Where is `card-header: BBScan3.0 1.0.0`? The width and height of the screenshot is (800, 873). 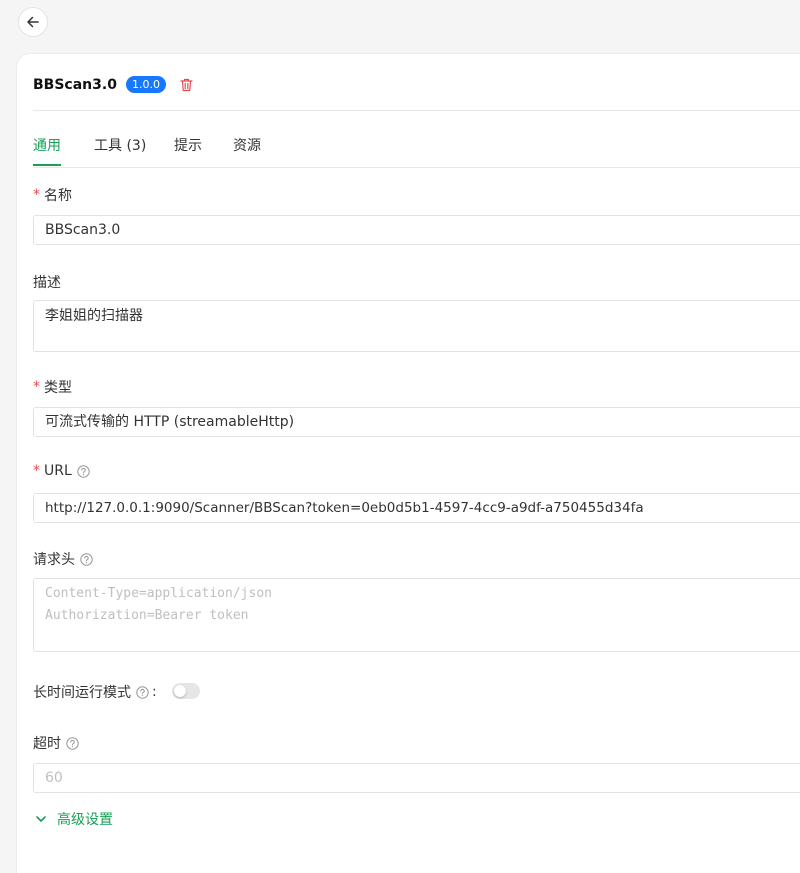
card-header: BBScan3.0 1.0.0 is located at coordinates (113, 84).